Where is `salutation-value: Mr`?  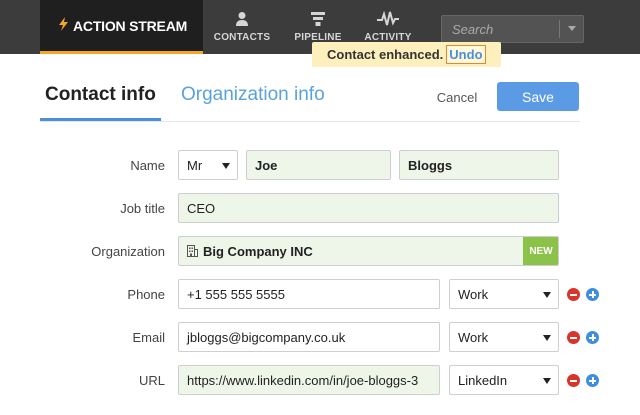 salutation-value: Mr is located at coordinates (195, 165).